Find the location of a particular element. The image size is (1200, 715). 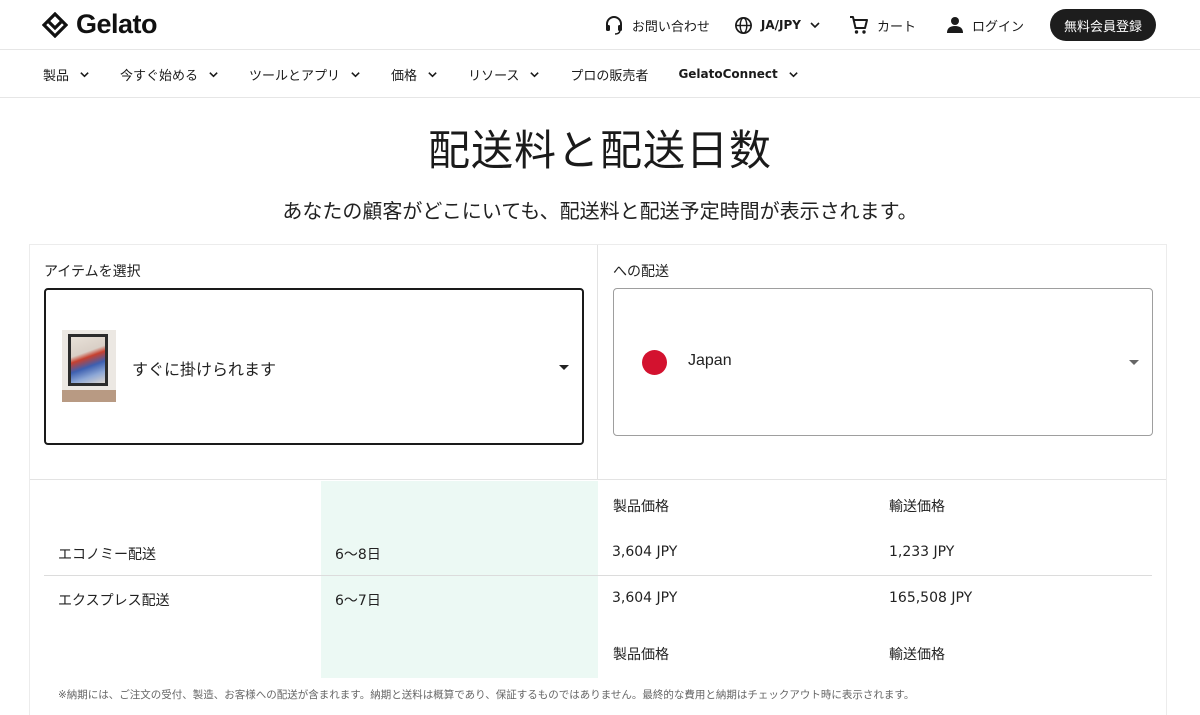

item-select-dropdown: すぐに掛けられます is located at coordinates (314, 366).